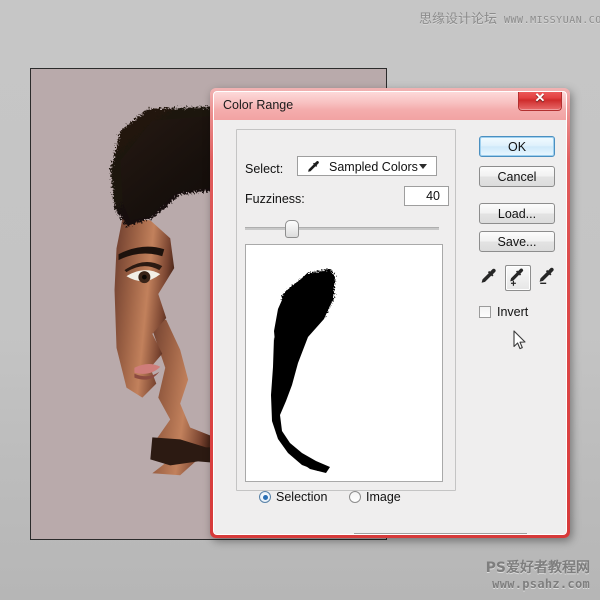  Describe the element at coordinates (485, 312) in the screenshot. I see `invert-checkbox-box` at that location.